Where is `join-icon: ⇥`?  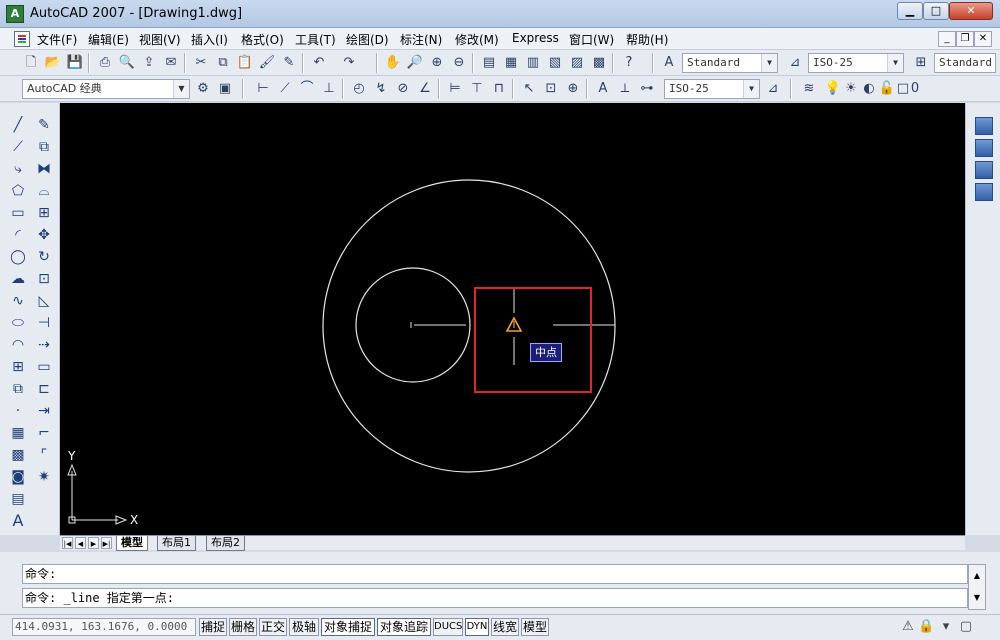
join-icon: ⇥ is located at coordinates (44, 411).